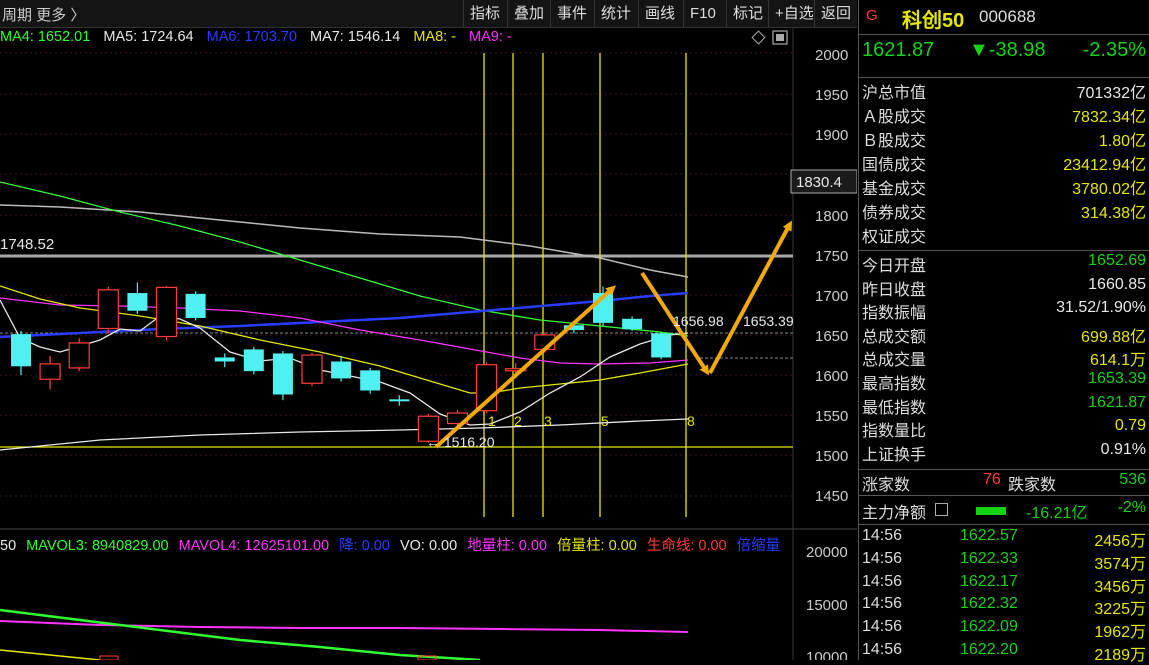  I want to click on tick-row: 14:56 1622.33 3574万, so click(1004, 562).